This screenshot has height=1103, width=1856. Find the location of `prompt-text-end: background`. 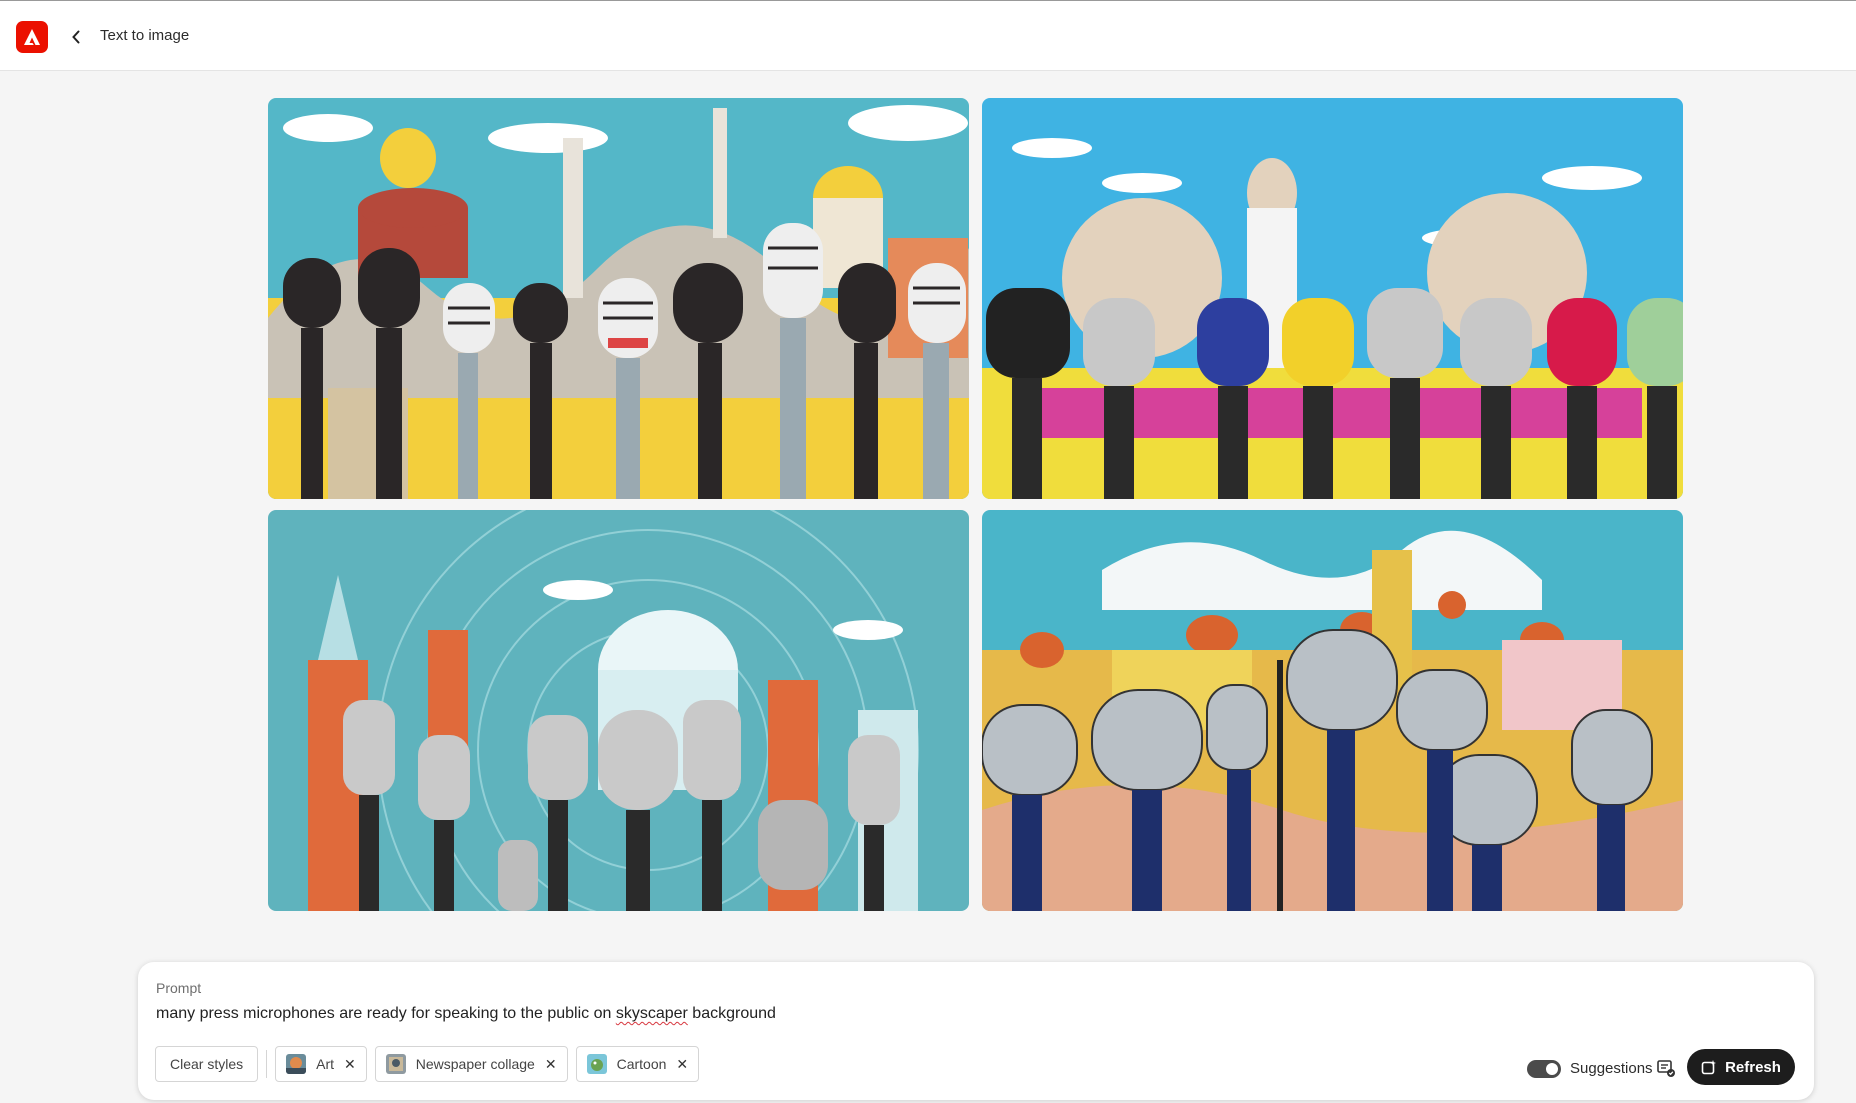

prompt-text-end: background is located at coordinates (731, 1013).